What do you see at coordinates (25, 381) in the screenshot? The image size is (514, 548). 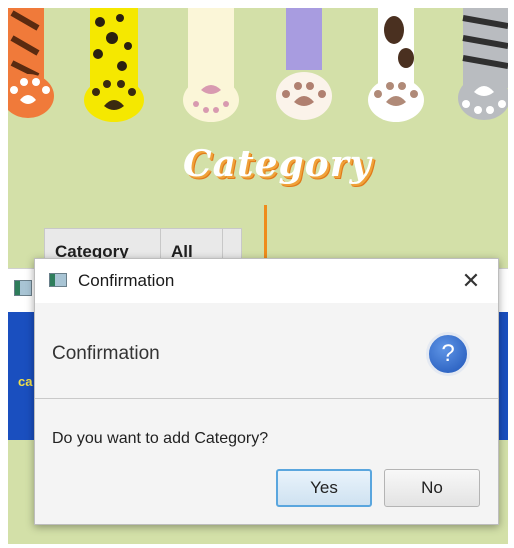 I see `banner-text: ca` at bounding box center [25, 381].